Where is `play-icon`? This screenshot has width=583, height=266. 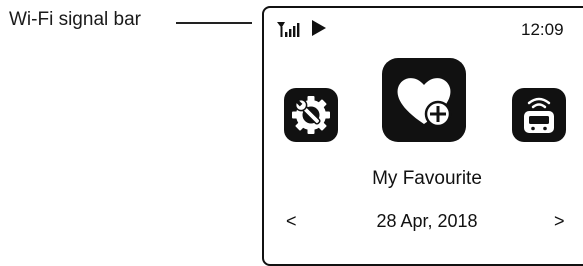 play-icon is located at coordinates (319, 28).